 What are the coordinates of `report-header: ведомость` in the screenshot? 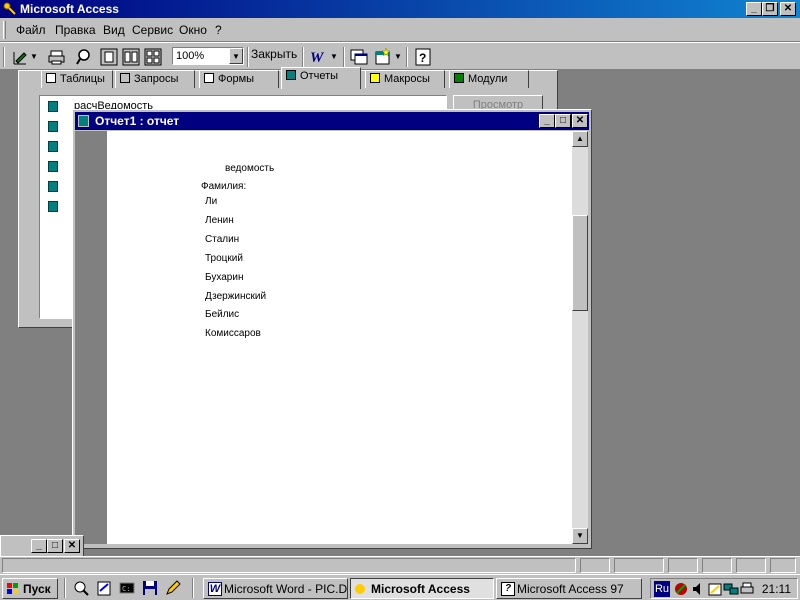 It's located at (250, 168).